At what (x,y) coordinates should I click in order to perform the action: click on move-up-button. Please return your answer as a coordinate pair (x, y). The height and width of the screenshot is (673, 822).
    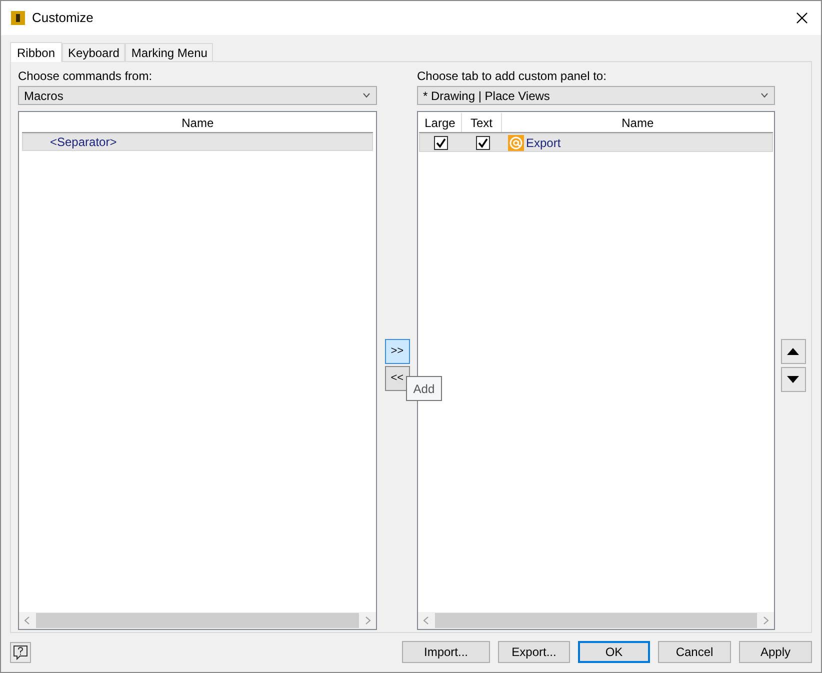
    Looking at the image, I should click on (793, 351).